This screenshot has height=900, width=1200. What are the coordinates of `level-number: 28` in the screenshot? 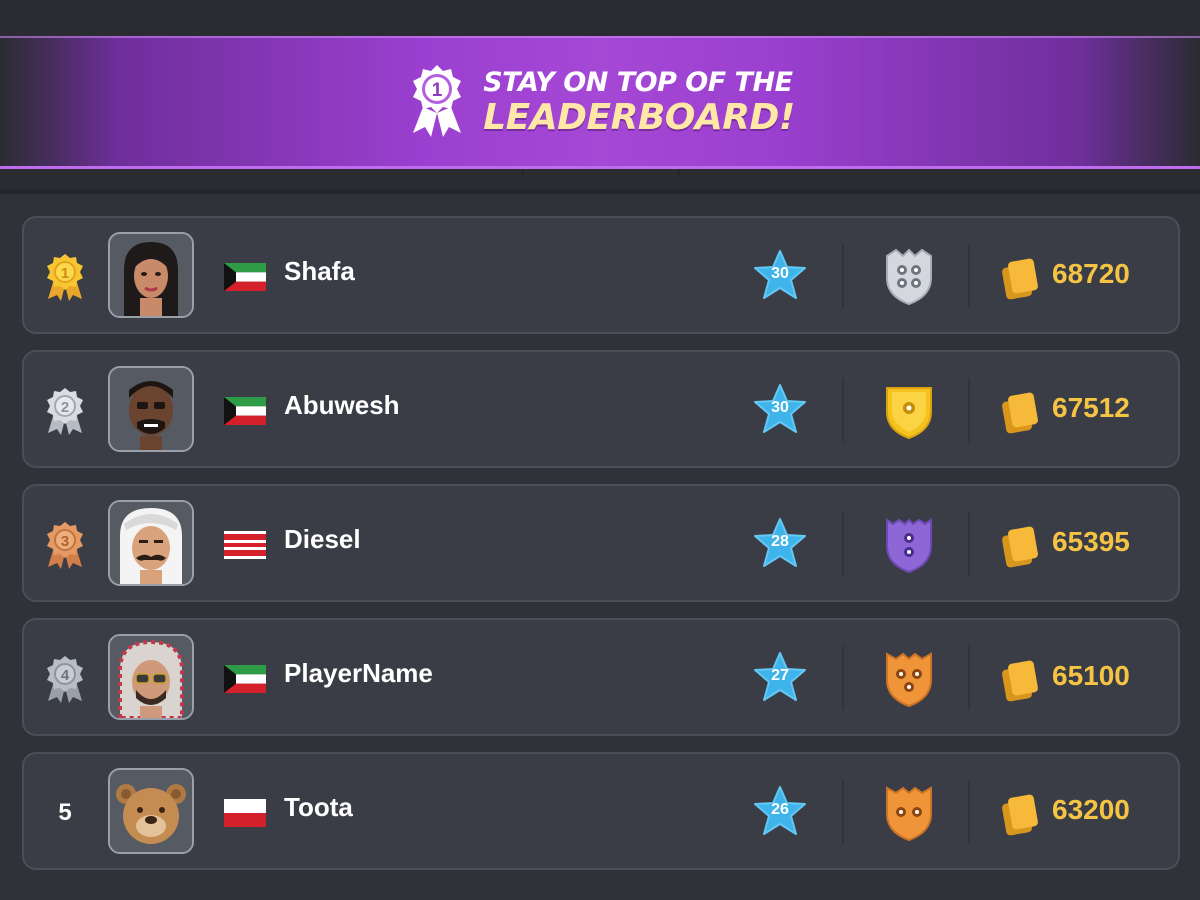 It's located at (780, 541).